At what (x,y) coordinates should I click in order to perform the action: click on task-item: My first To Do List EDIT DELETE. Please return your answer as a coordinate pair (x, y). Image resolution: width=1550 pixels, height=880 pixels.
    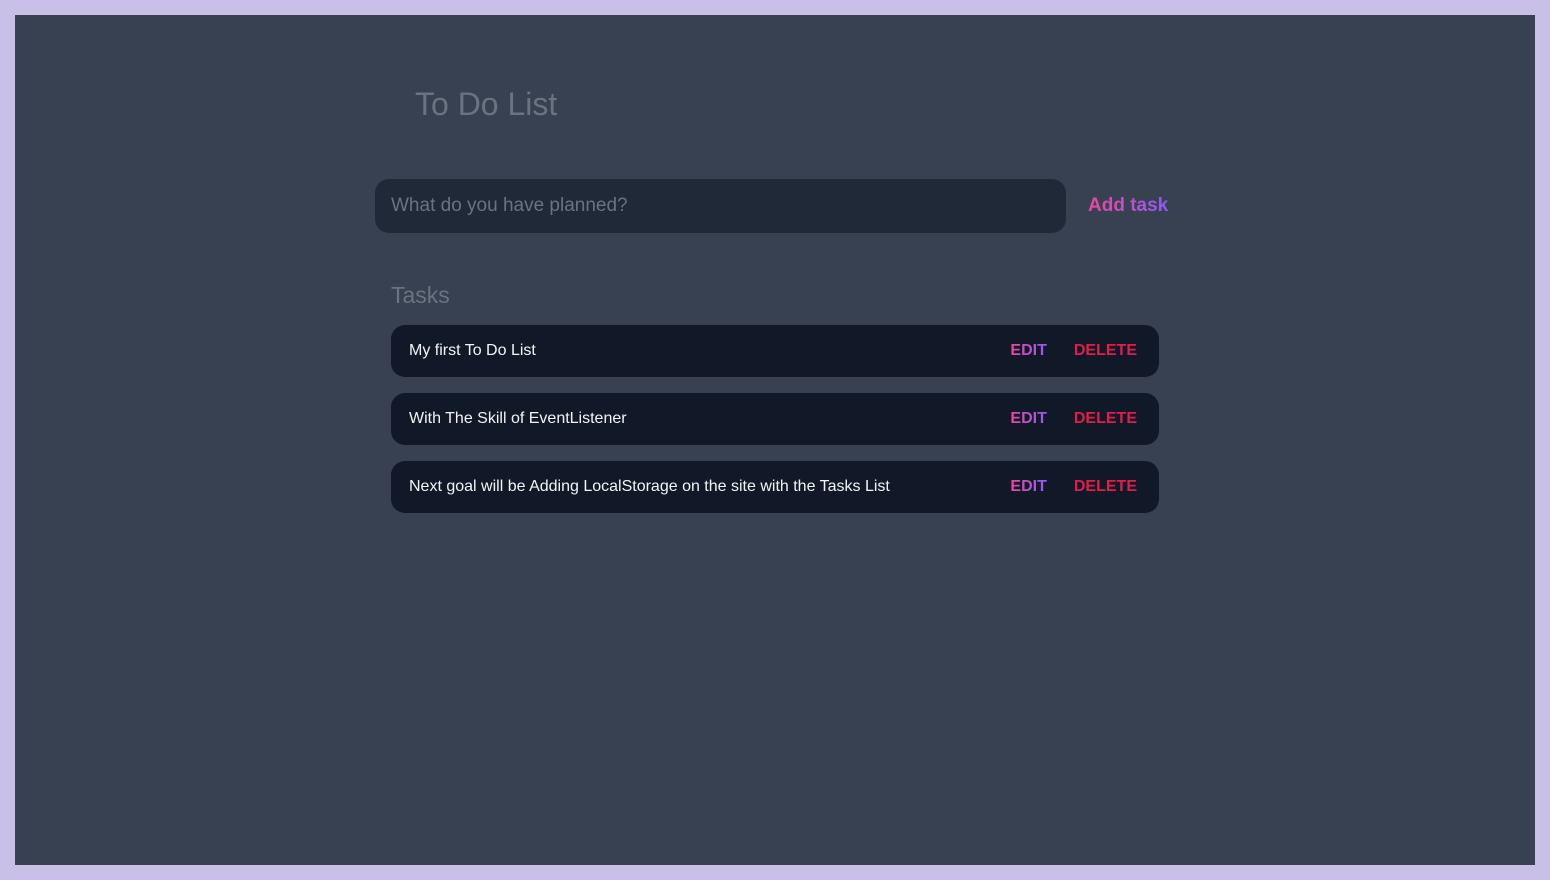
    Looking at the image, I should click on (775, 351).